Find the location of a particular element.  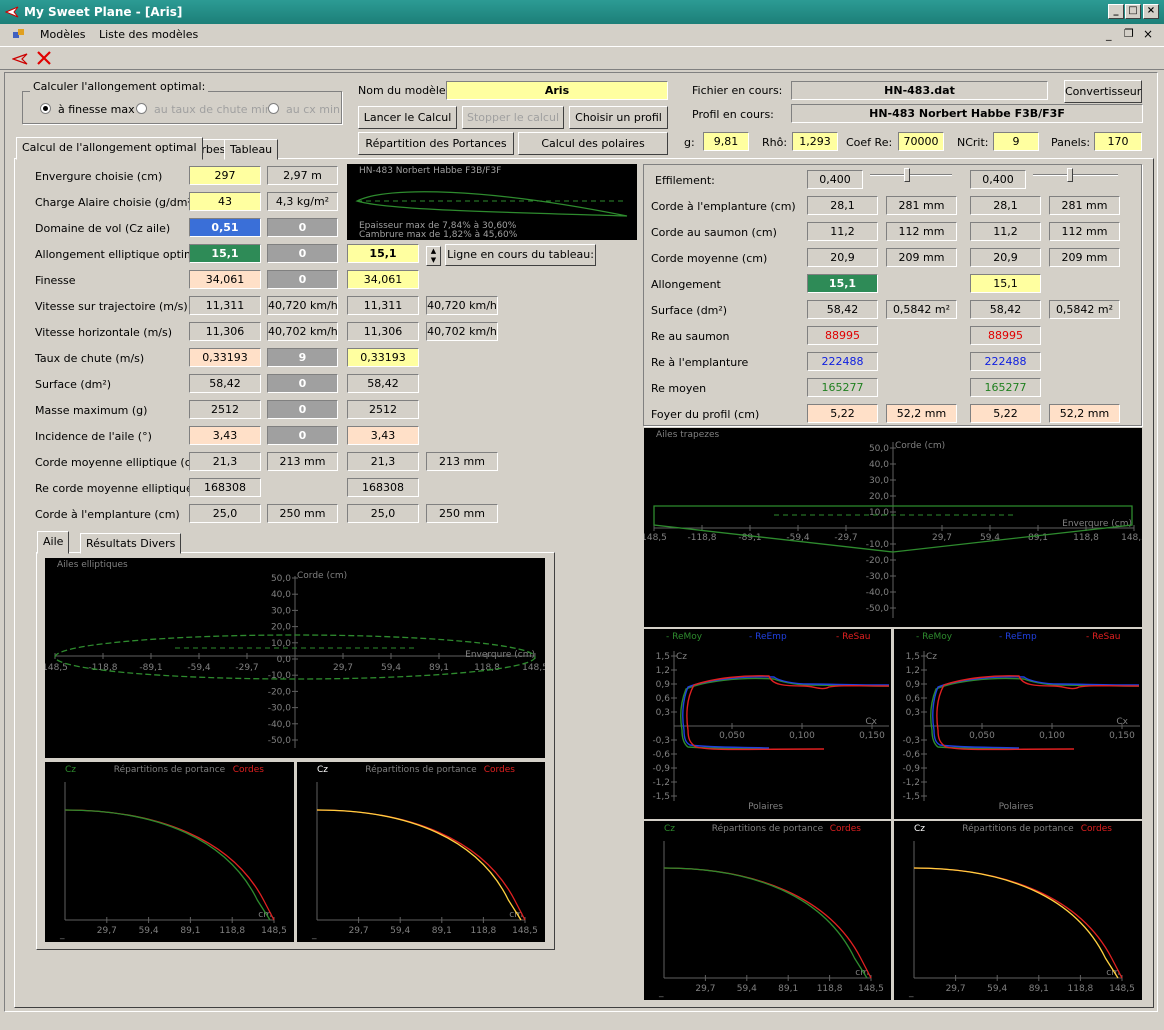

tab-misc-results: Résultats Divers is located at coordinates (131, 543).